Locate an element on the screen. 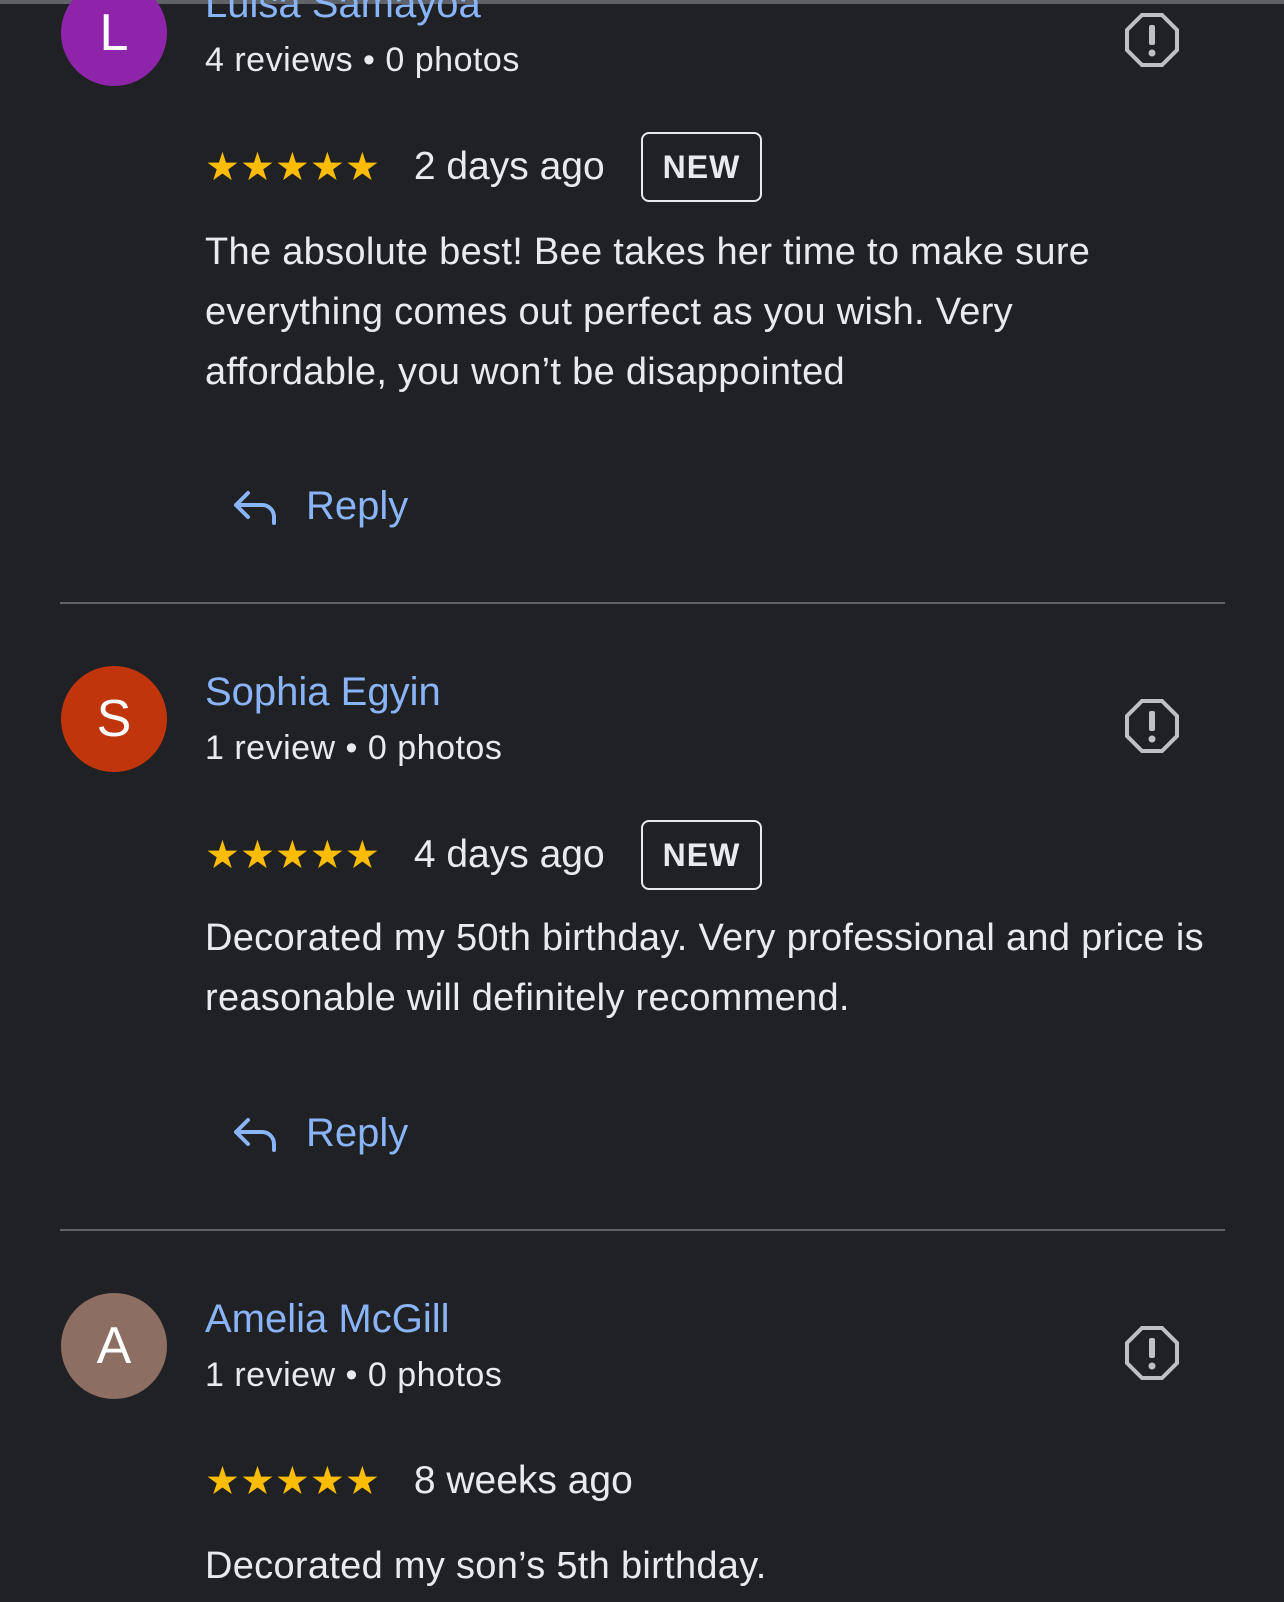  avatar: A is located at coordinates (114, 1346).